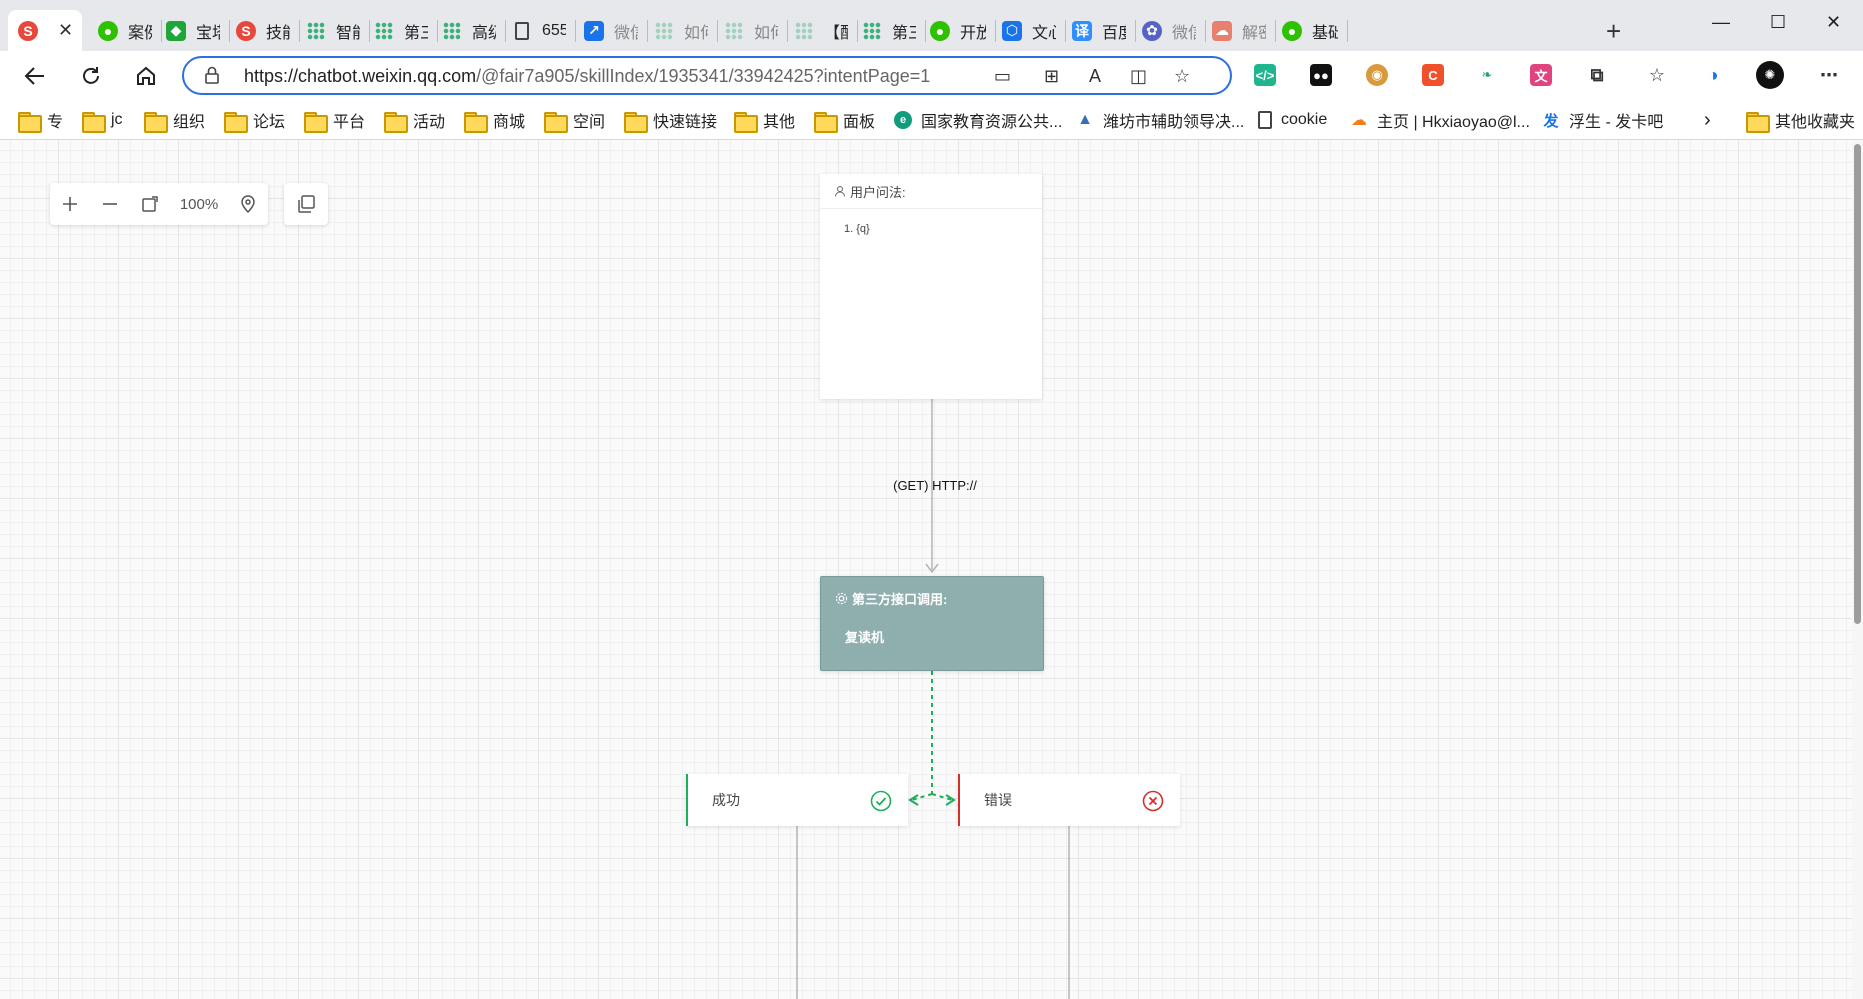 The image size is (1863, 999). What do you see at coordinates (1069, 800) in the screenshot?
I see `error-node: 错误` at bounding box center [1069, 800].